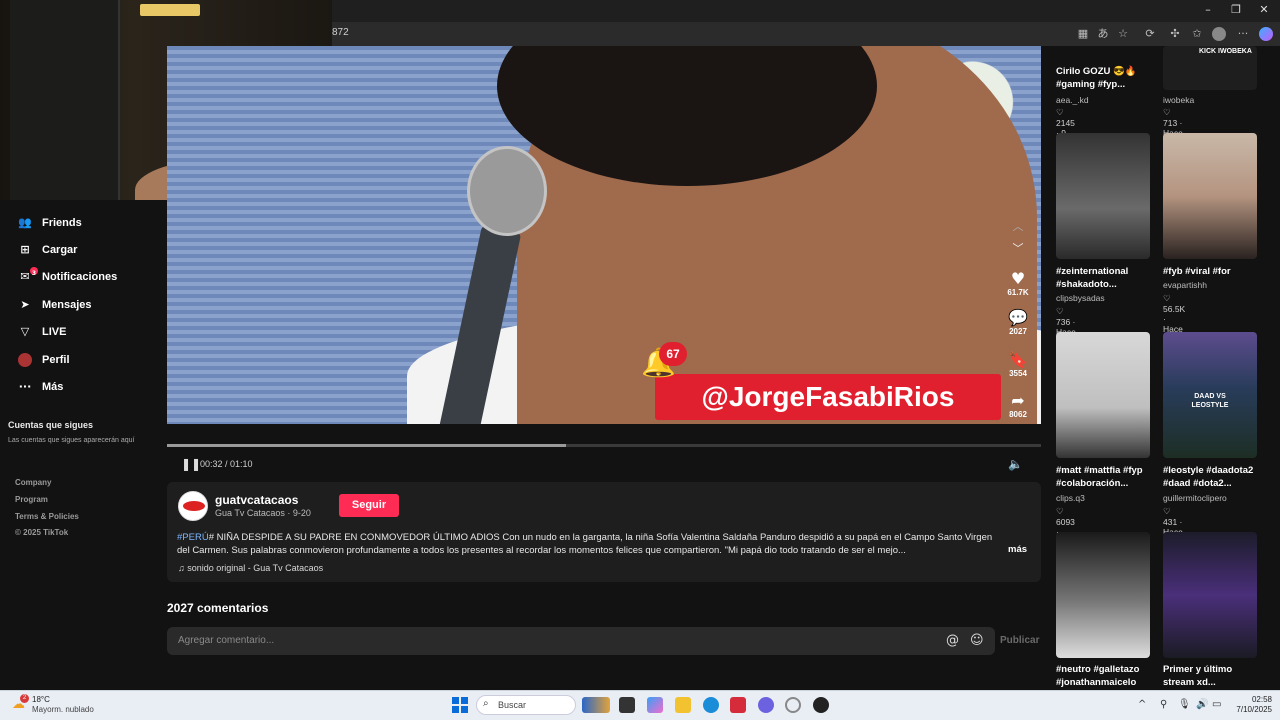  Describe the element at coordinates (1019, 640) in the screenshot. I see `publish-button: Publicar` at that location.